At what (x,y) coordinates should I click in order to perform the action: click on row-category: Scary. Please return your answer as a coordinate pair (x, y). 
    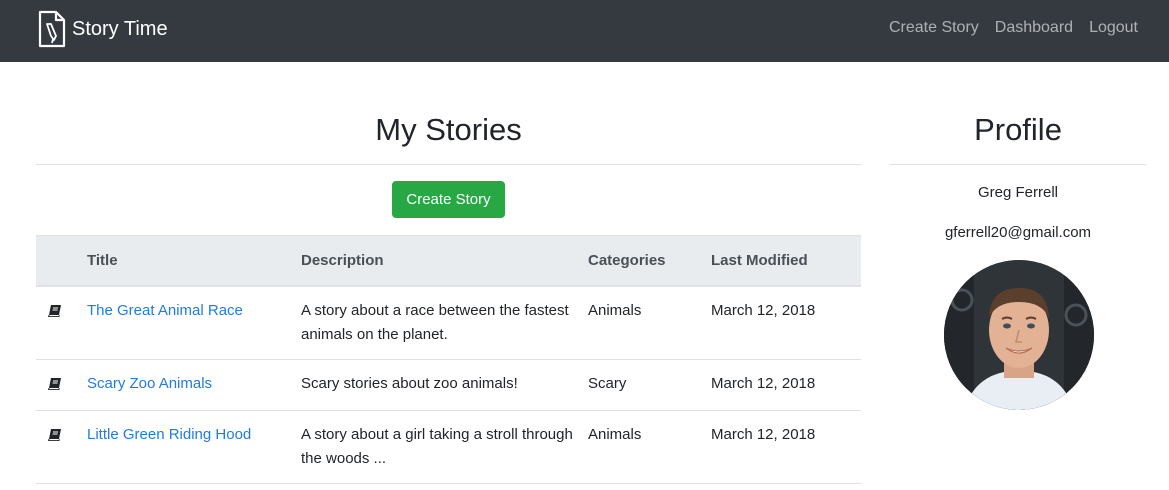
    Looking at the image, I should click on (649, 385).